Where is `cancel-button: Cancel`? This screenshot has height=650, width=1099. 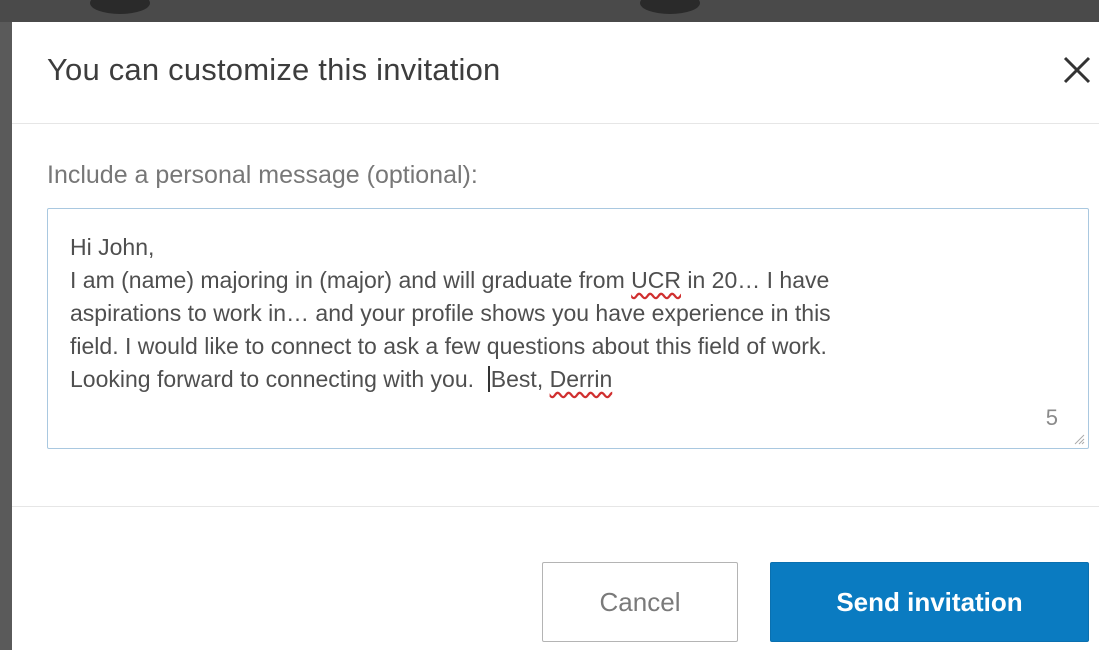
cancel-button: Cancel is located at coordinates (640, 602).